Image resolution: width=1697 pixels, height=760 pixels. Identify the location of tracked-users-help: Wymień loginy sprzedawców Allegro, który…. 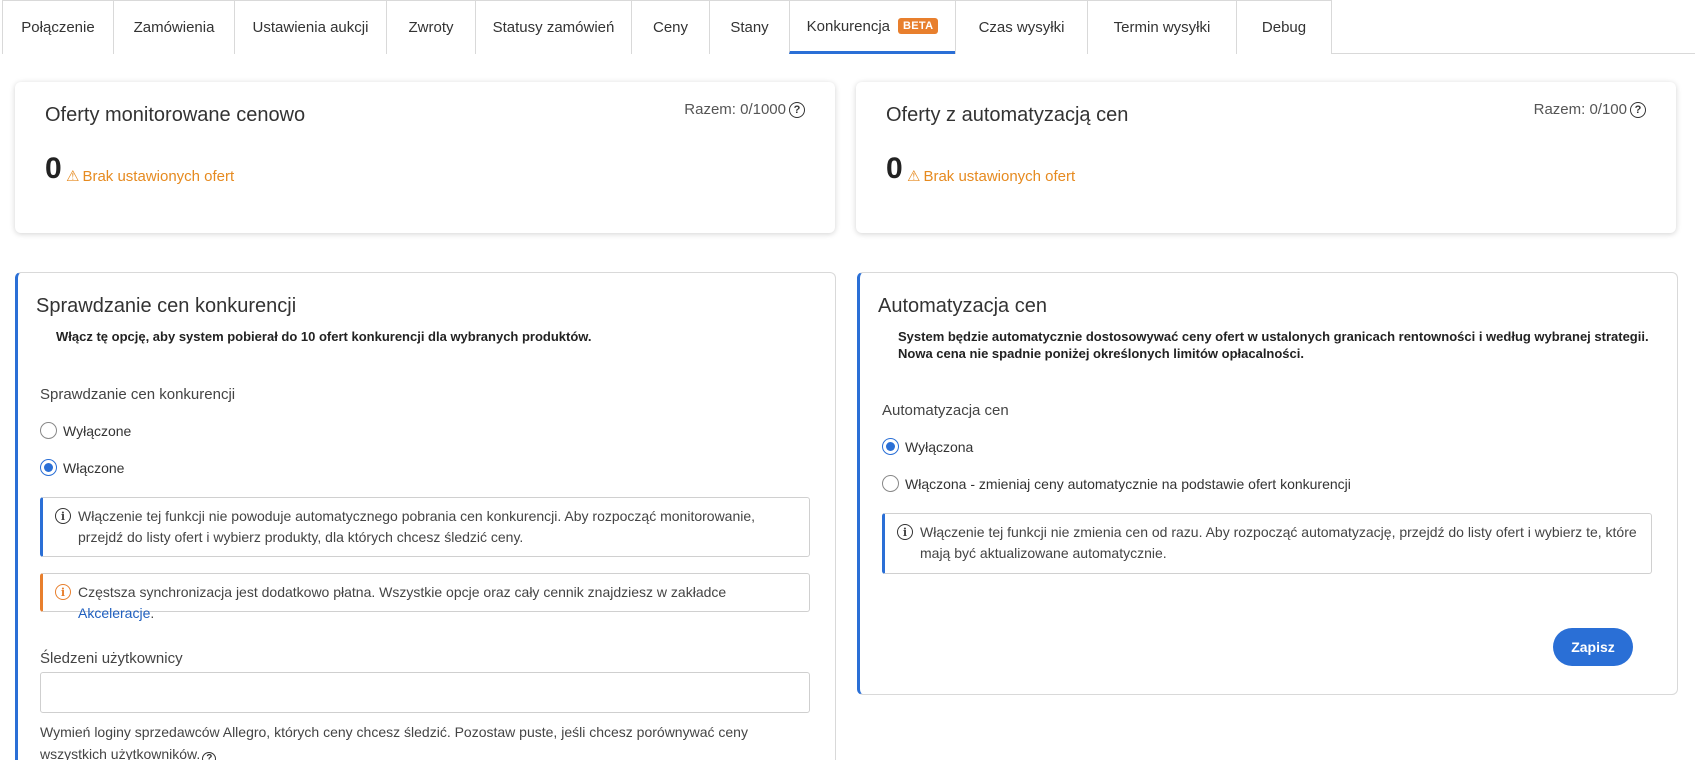
(405, 740).